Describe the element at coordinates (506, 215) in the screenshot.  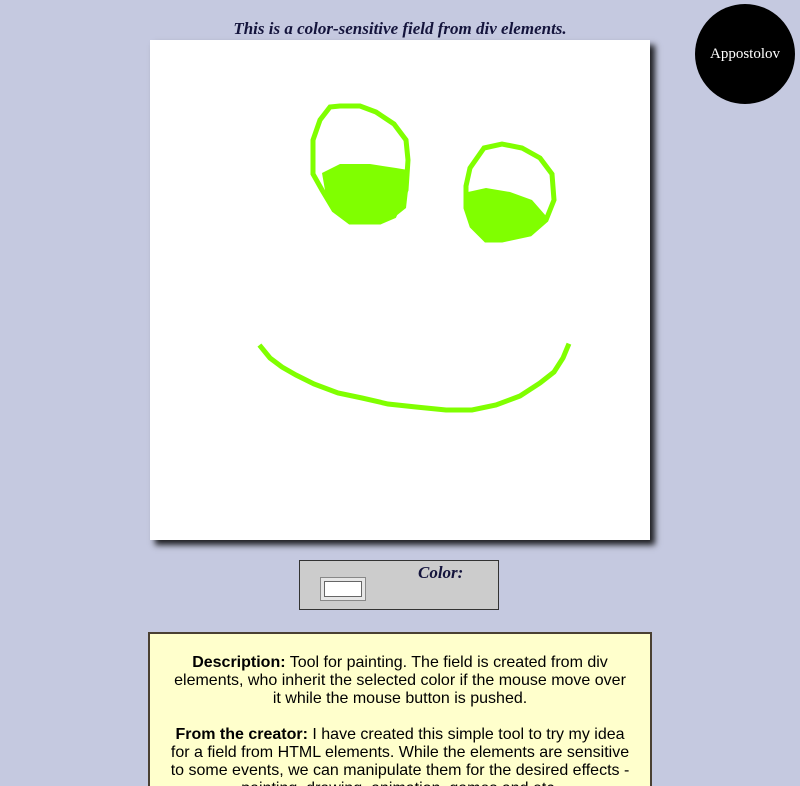
I see `right-pupil-fill` at that location.